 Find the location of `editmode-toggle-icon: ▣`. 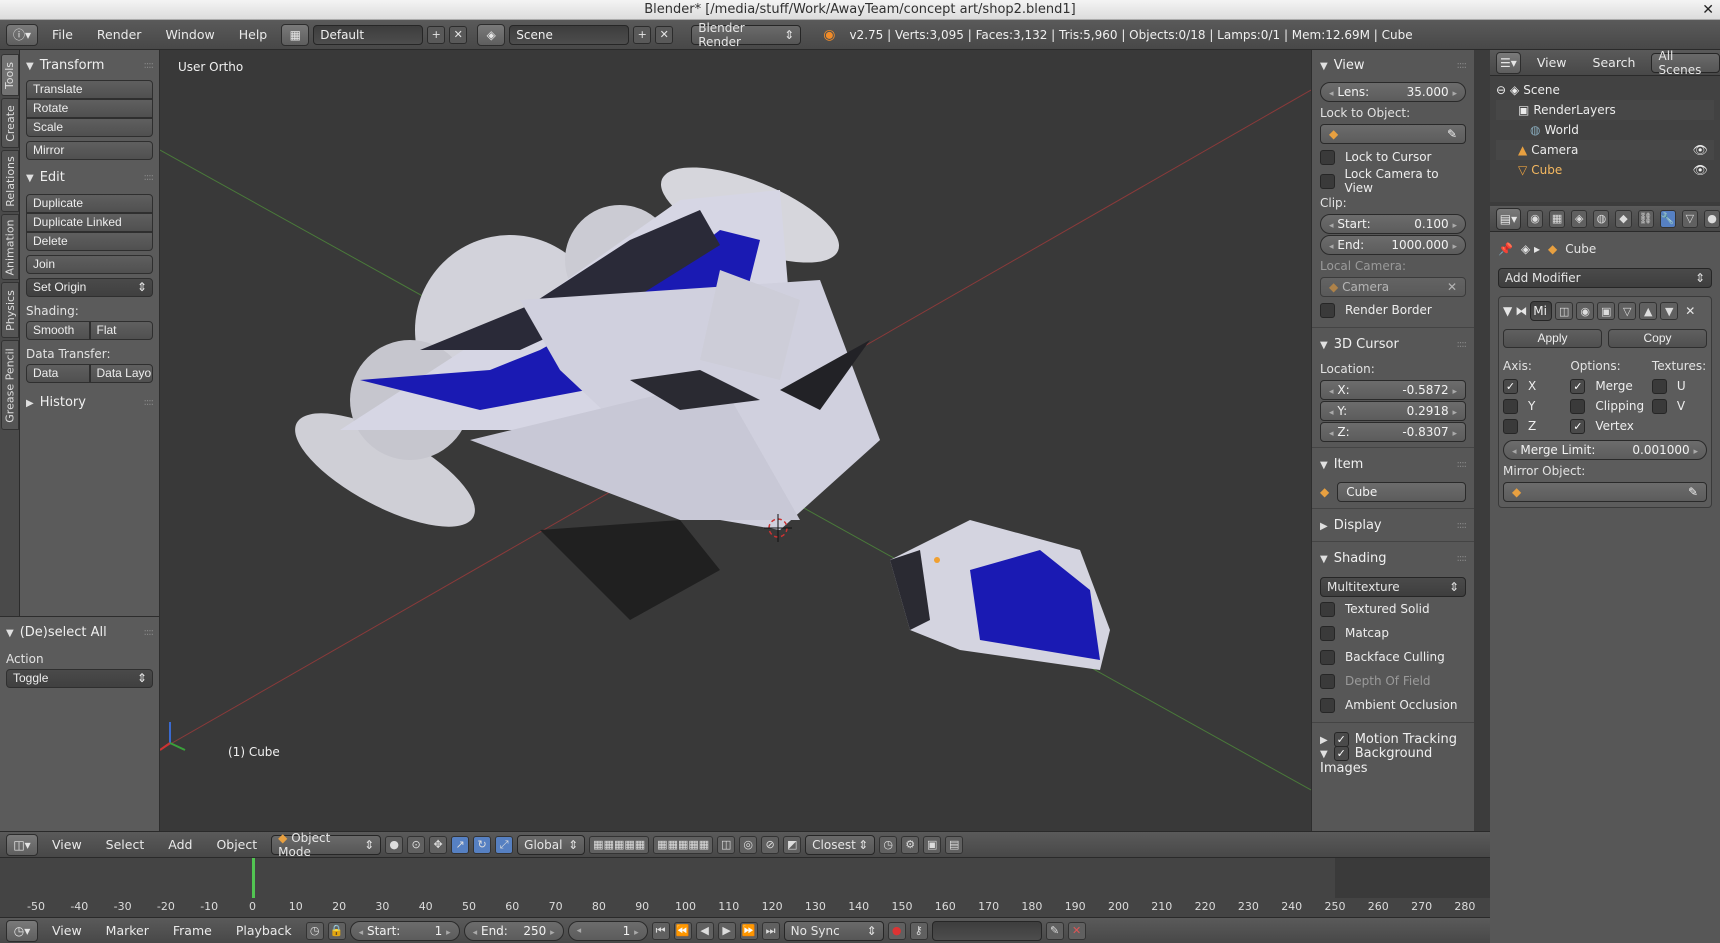

editmode-toggle-icon: ▣ is located at coordinates (1606, 311).